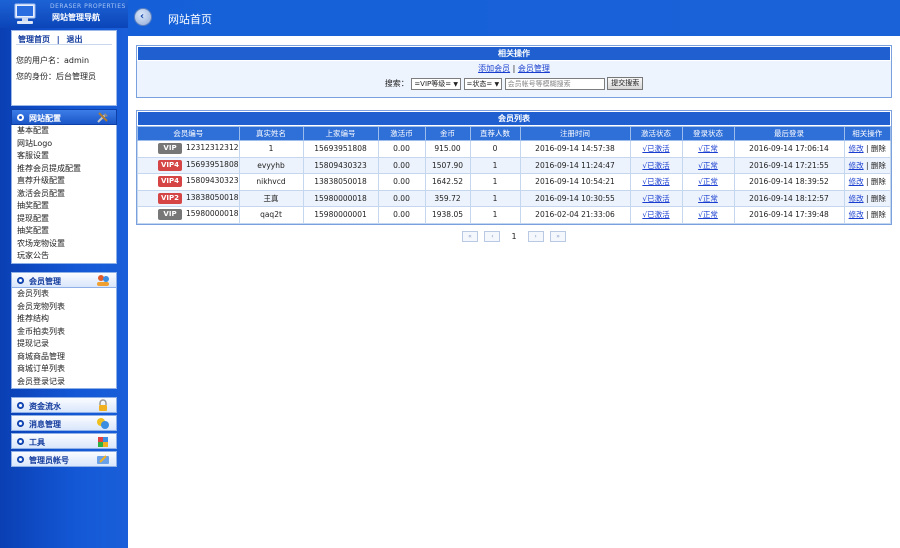  Describe the element at coordinates (340, 165) in the screenshot. I see `parent-id-cell: 15809430323` at that location.